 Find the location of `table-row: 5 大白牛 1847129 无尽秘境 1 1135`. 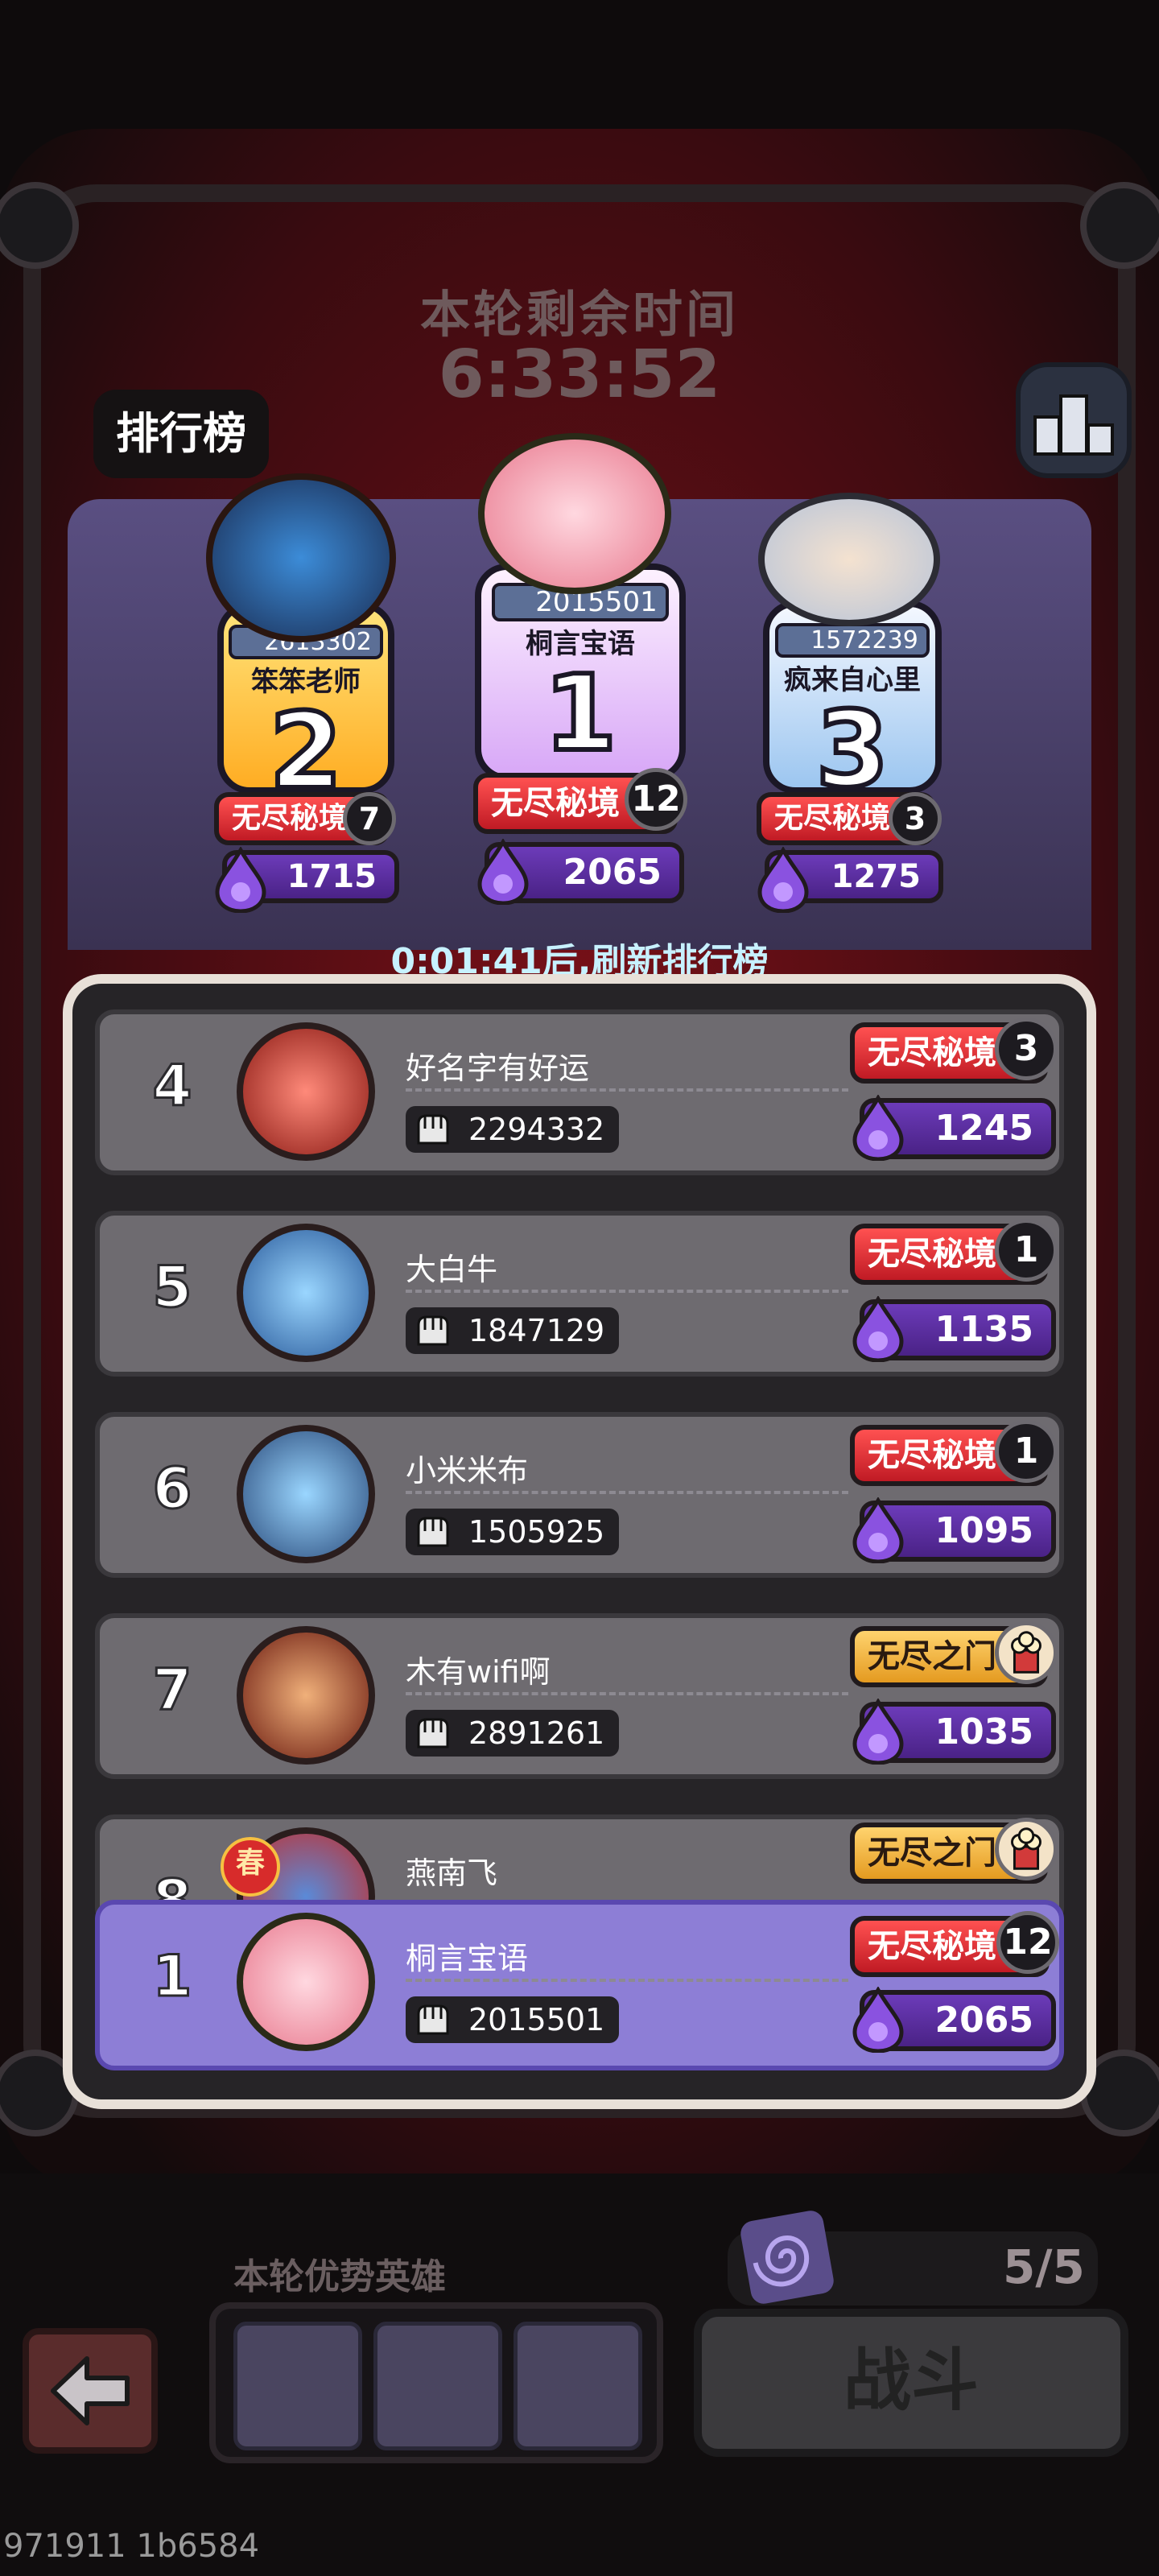

table-row: 5 大白牛 1847129 无尽秘境 1 1135 is located at coordinates (579, 1294).